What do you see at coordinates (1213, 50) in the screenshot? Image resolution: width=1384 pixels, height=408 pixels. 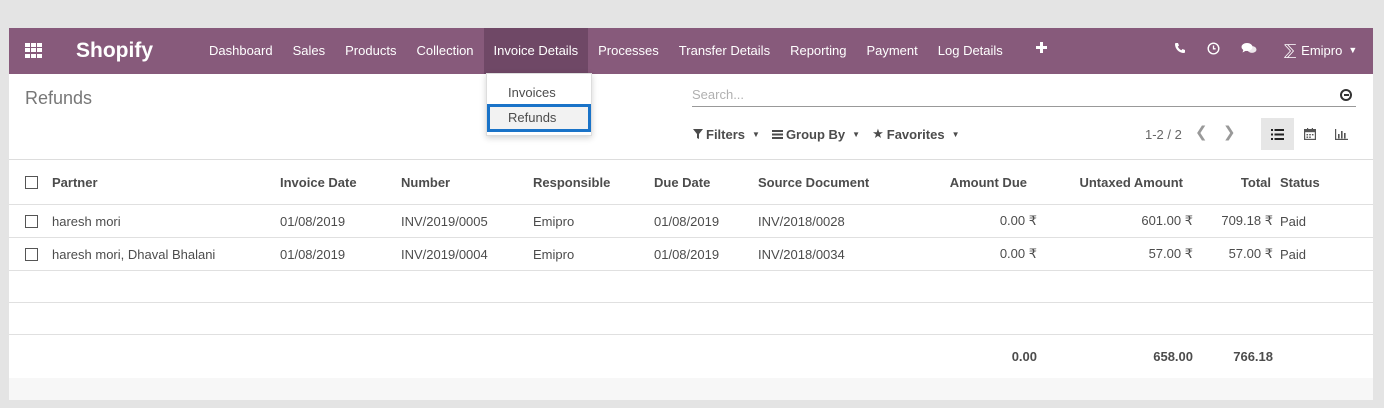 I see `clock-icon` at bounding box center [1213, 50].